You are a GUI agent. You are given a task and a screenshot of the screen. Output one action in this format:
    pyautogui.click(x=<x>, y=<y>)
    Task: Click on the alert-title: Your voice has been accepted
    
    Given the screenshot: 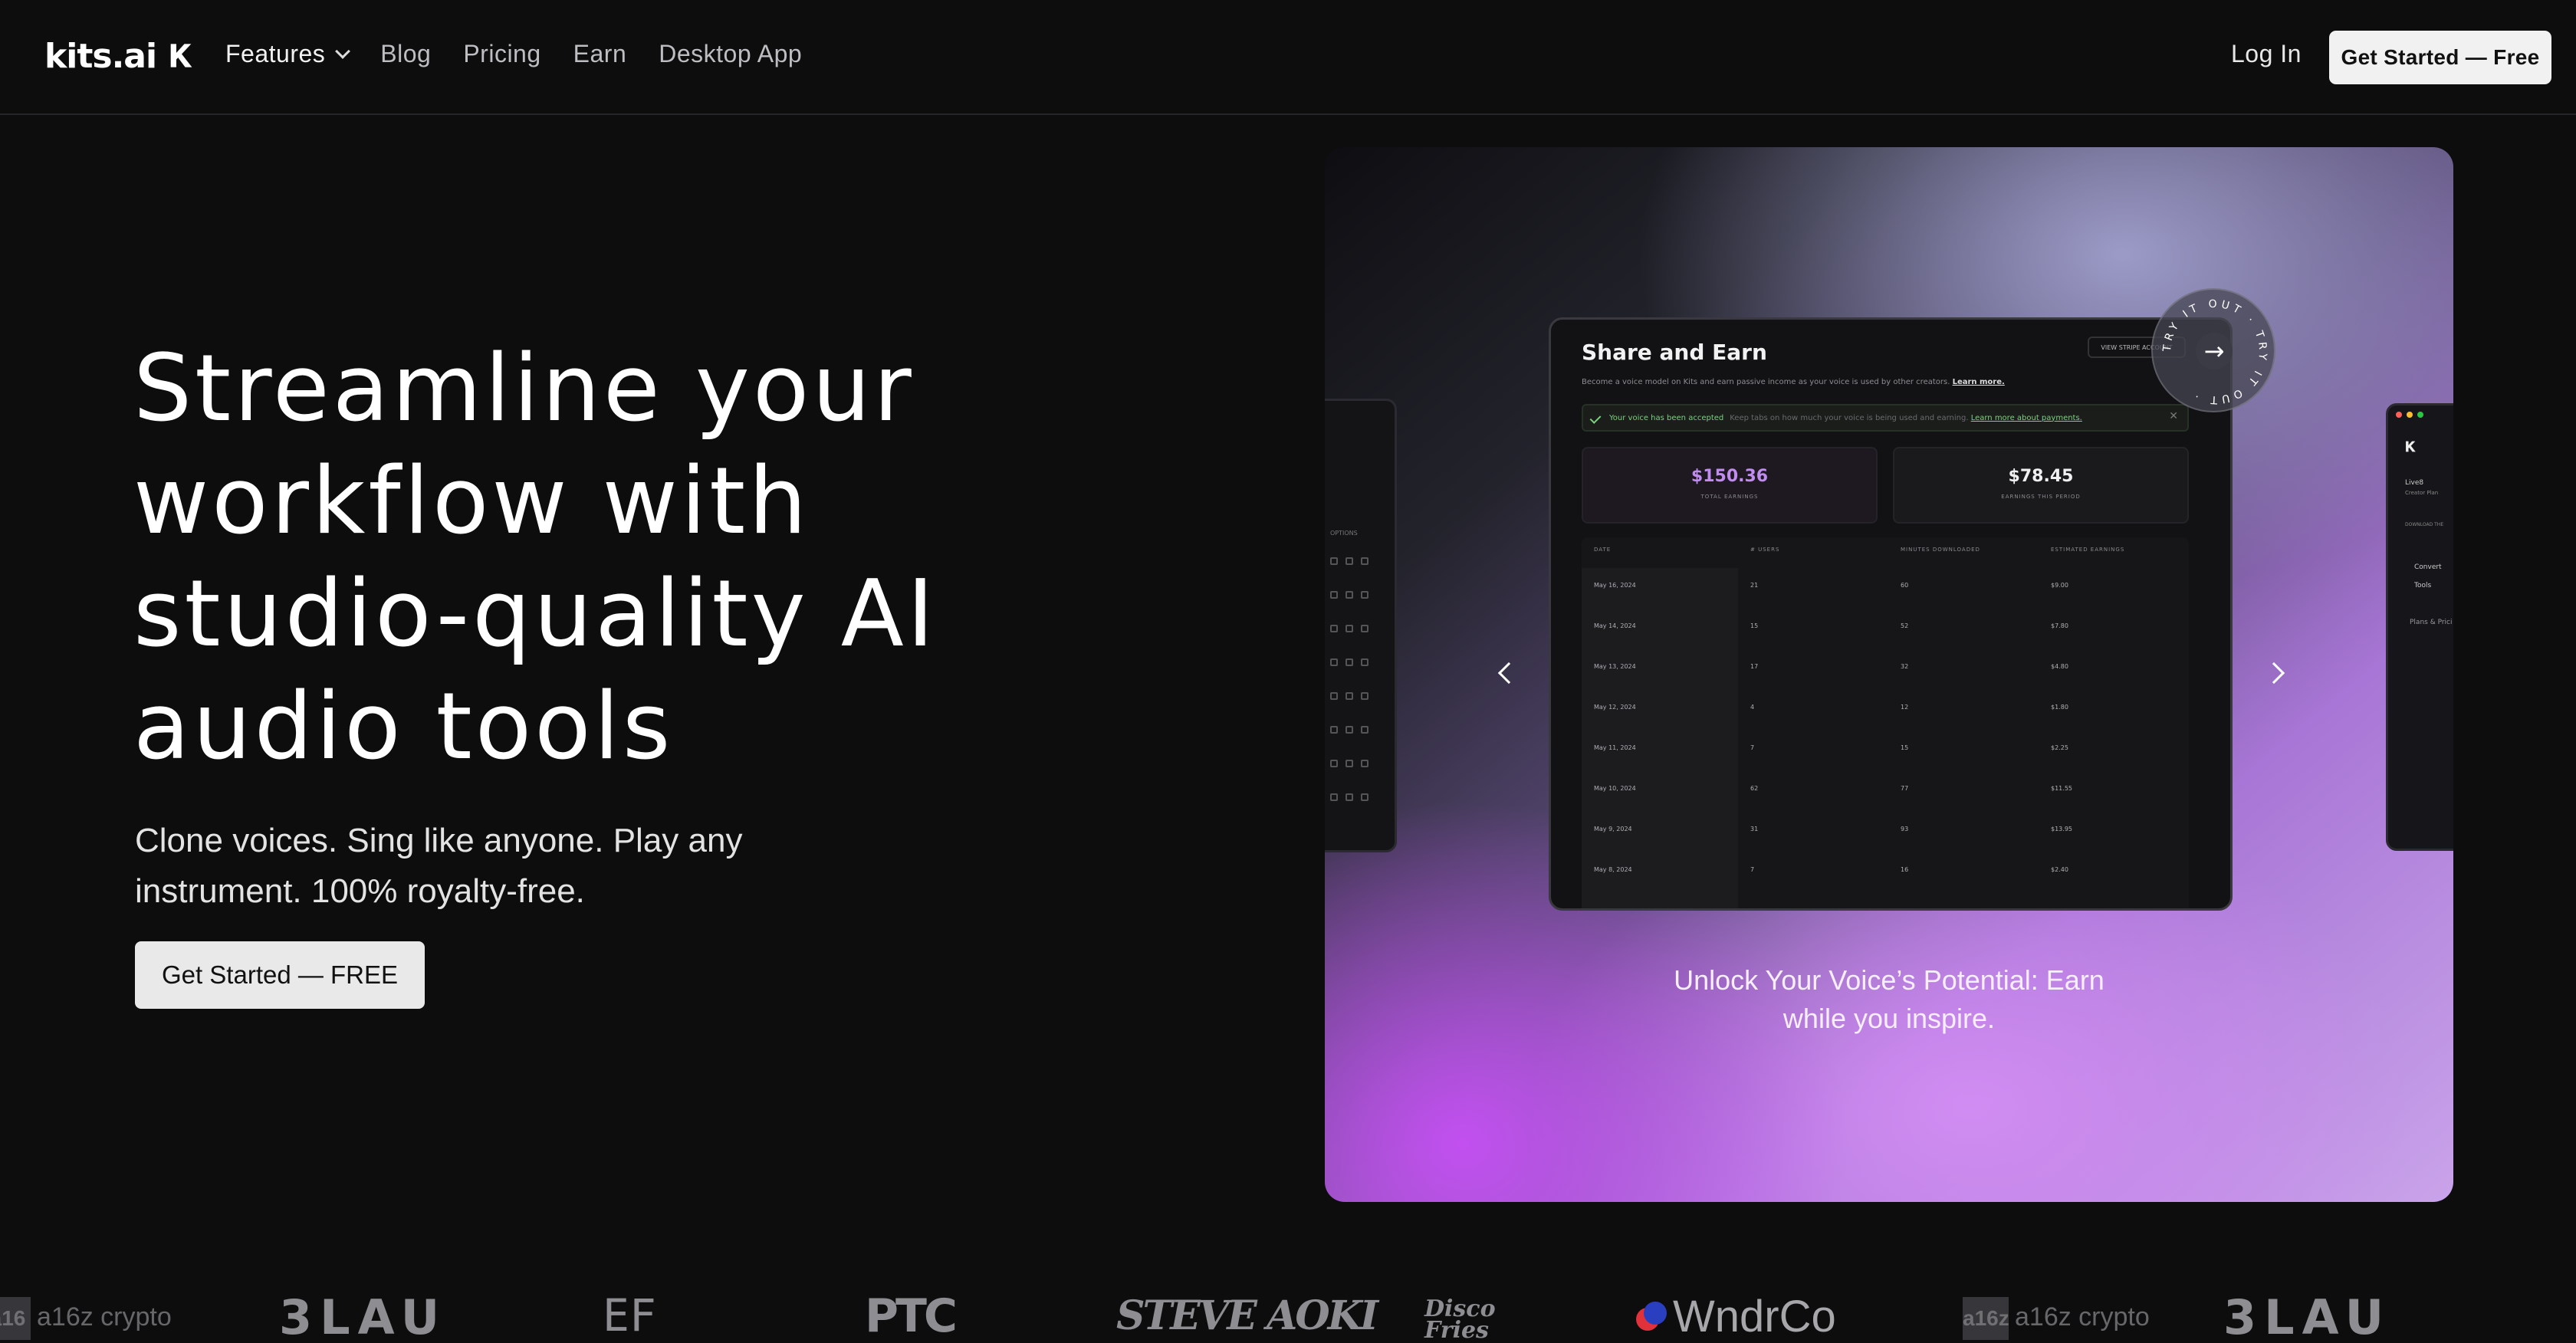 What is the action you would take?
    pyautogui.click(x=1666, y=418)
    